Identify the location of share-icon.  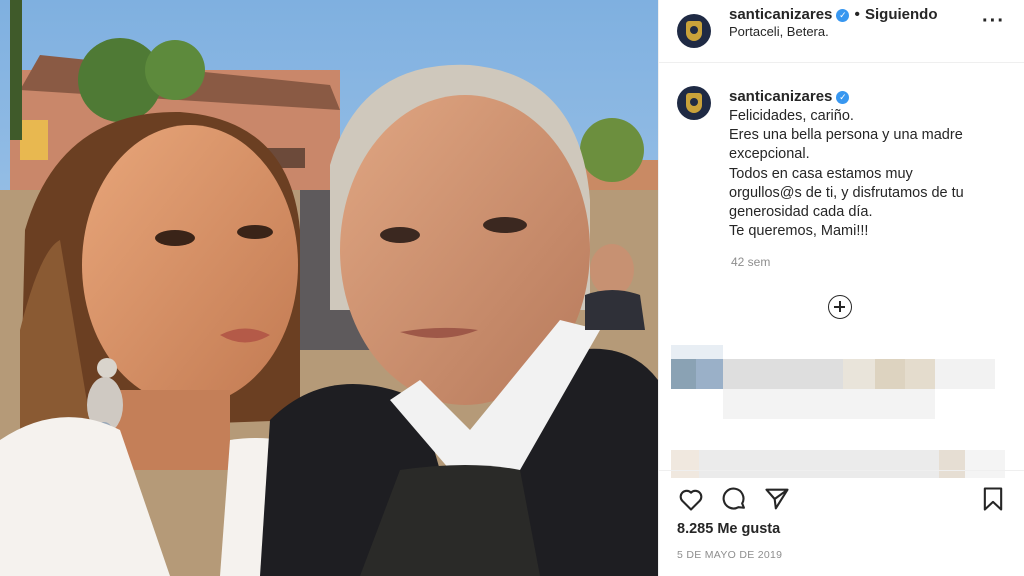
(777, 499).